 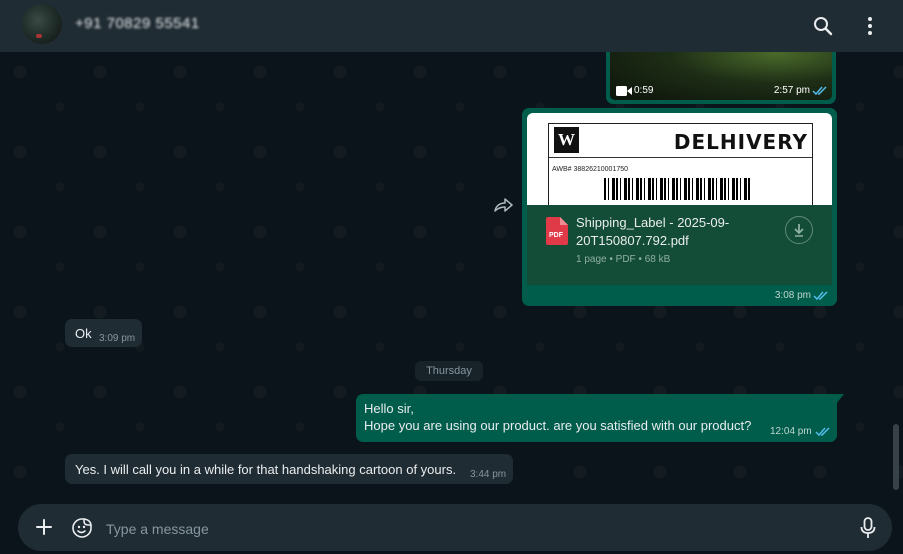 What do you see at coordinates (503, 206) in the screenshot?
I see `forward-icon` at bounding box center [503, 206].